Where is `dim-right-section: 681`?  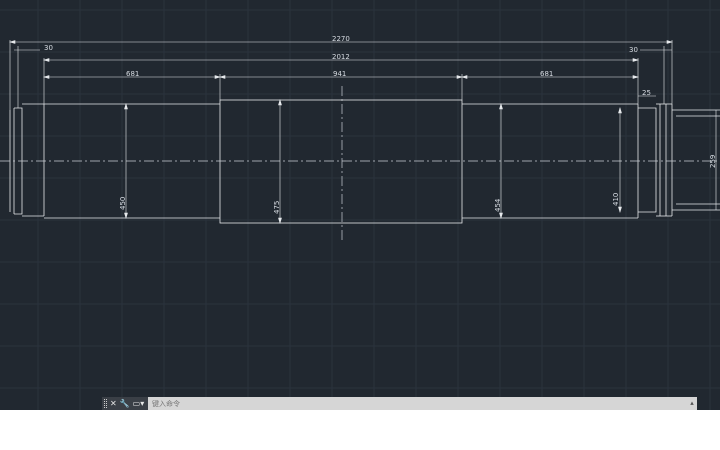
dim-right-section: 681 is located at coordinates (546, 74).